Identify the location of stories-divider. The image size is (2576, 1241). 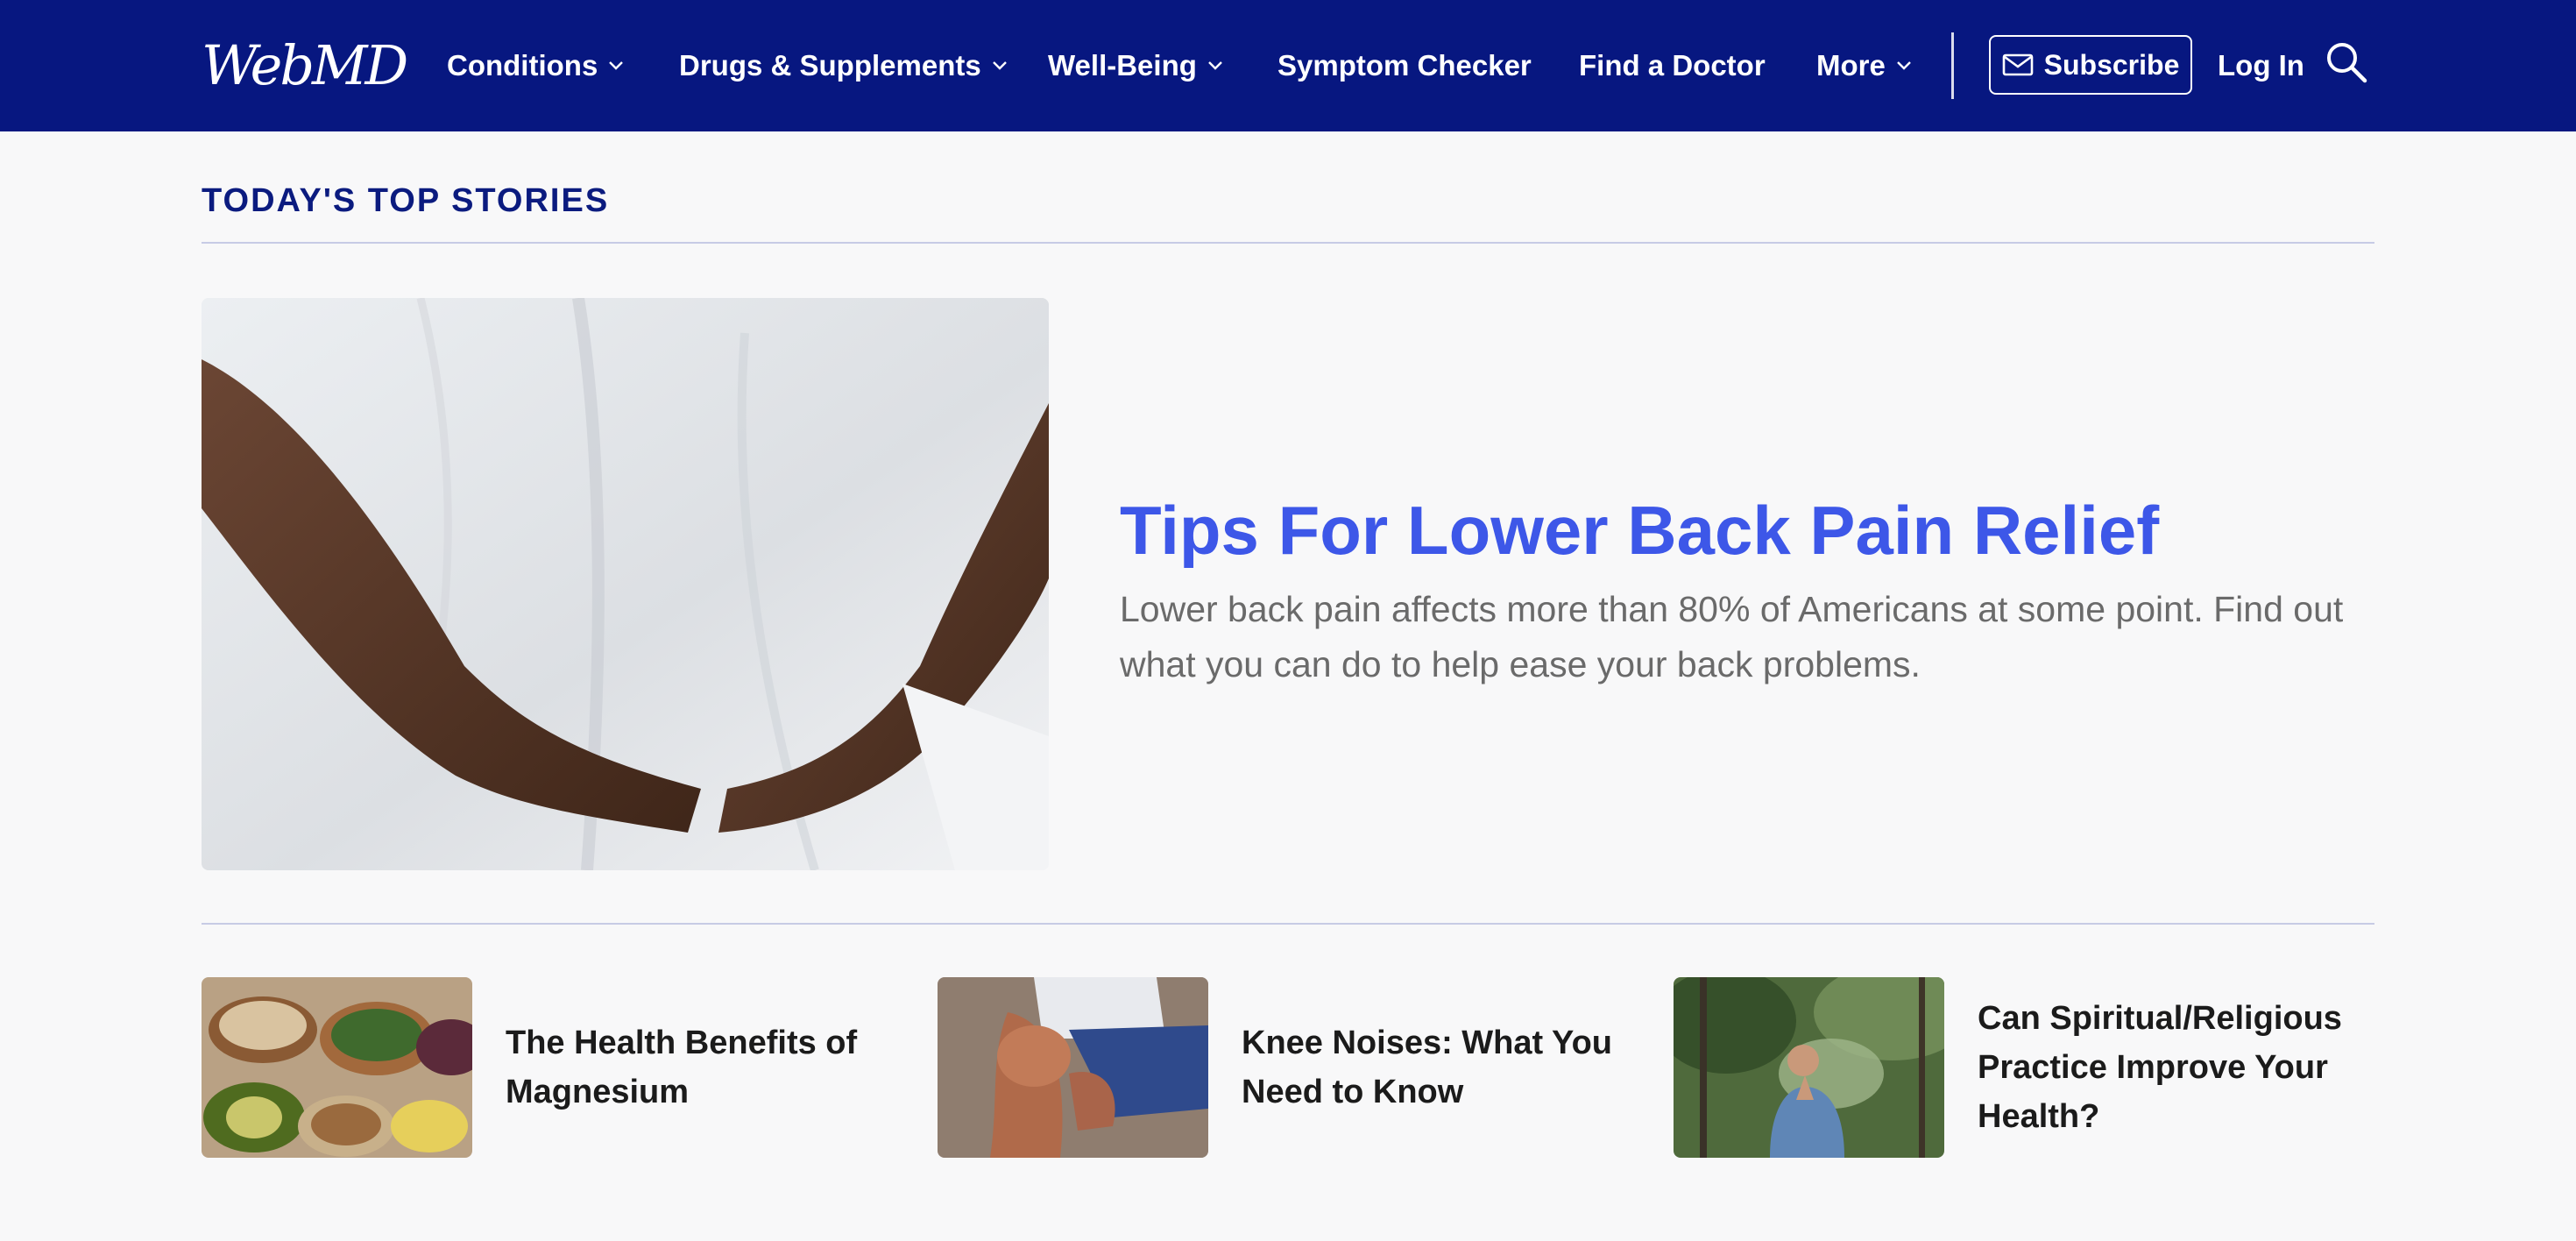
(1288, 924).